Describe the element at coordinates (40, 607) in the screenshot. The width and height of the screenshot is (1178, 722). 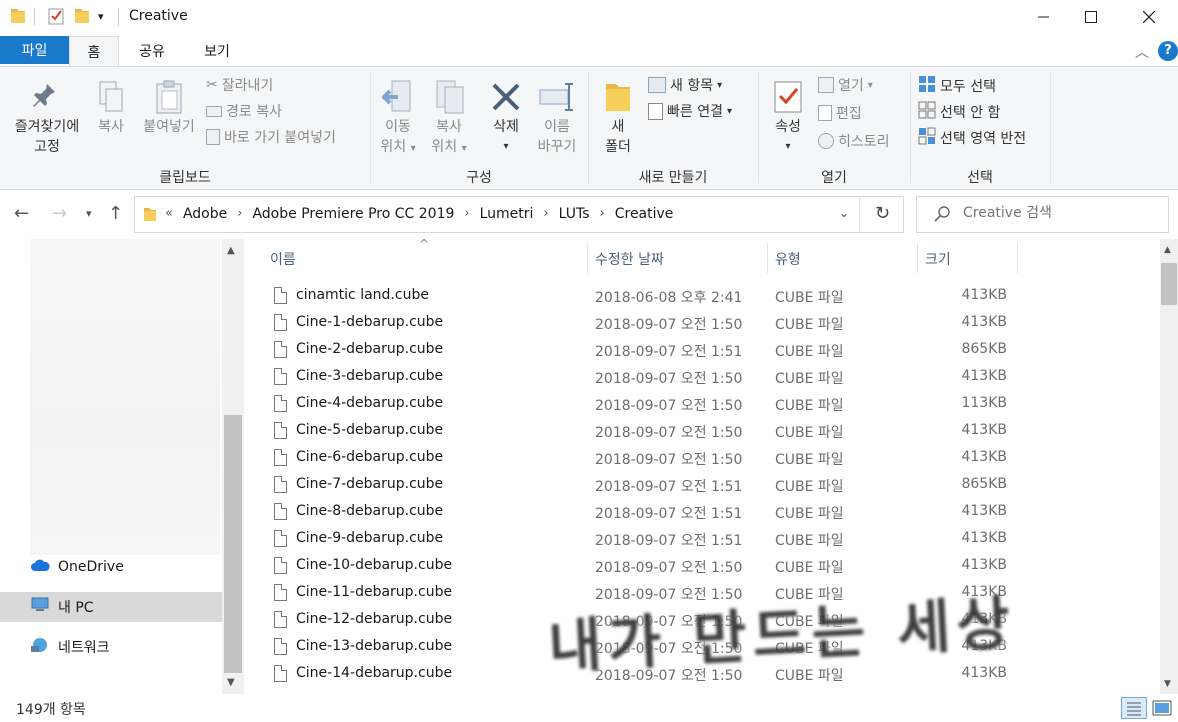
I see `computer-icon` at that location.